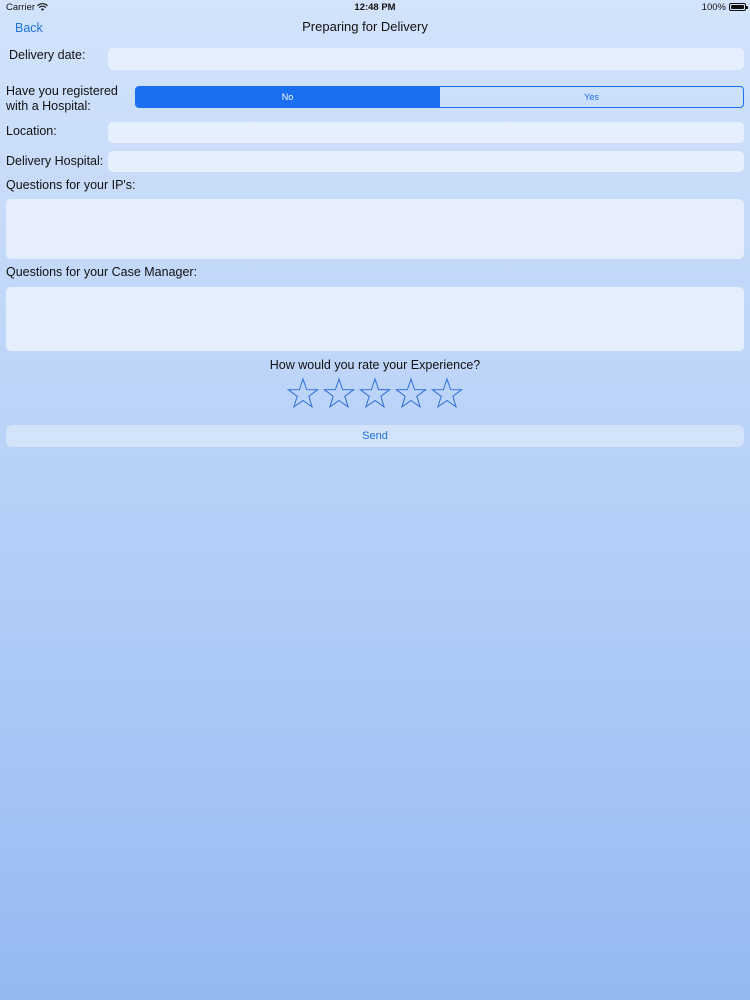 This screenshot has height=1000, width=750. I want to click on status-time: 12:48 PM, so click(375, 7).